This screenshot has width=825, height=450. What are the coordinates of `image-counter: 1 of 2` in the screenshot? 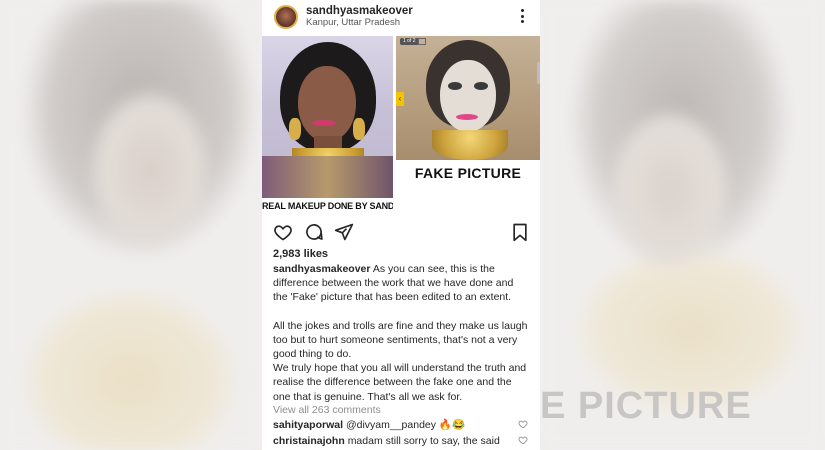 It's located at (409, 41).